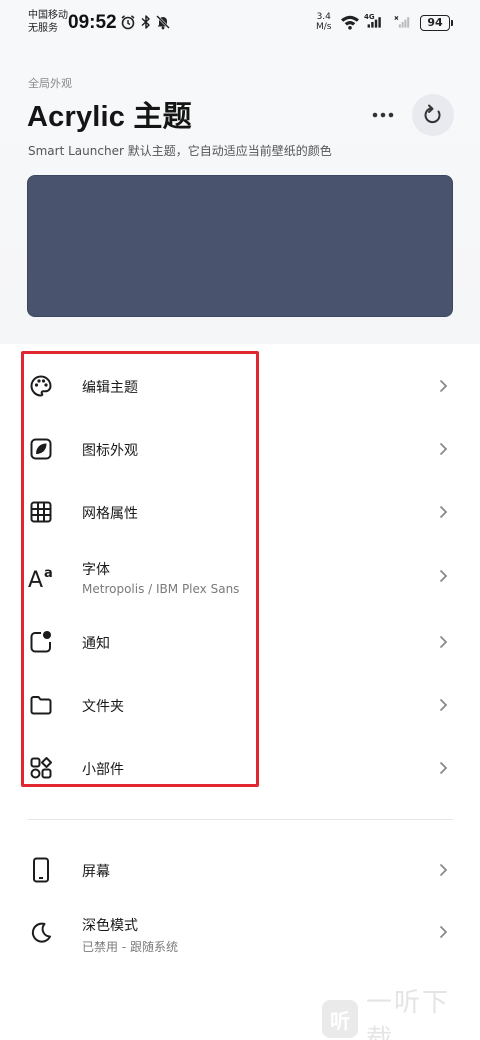  I want to click on mute-icon, so click(163, 22).